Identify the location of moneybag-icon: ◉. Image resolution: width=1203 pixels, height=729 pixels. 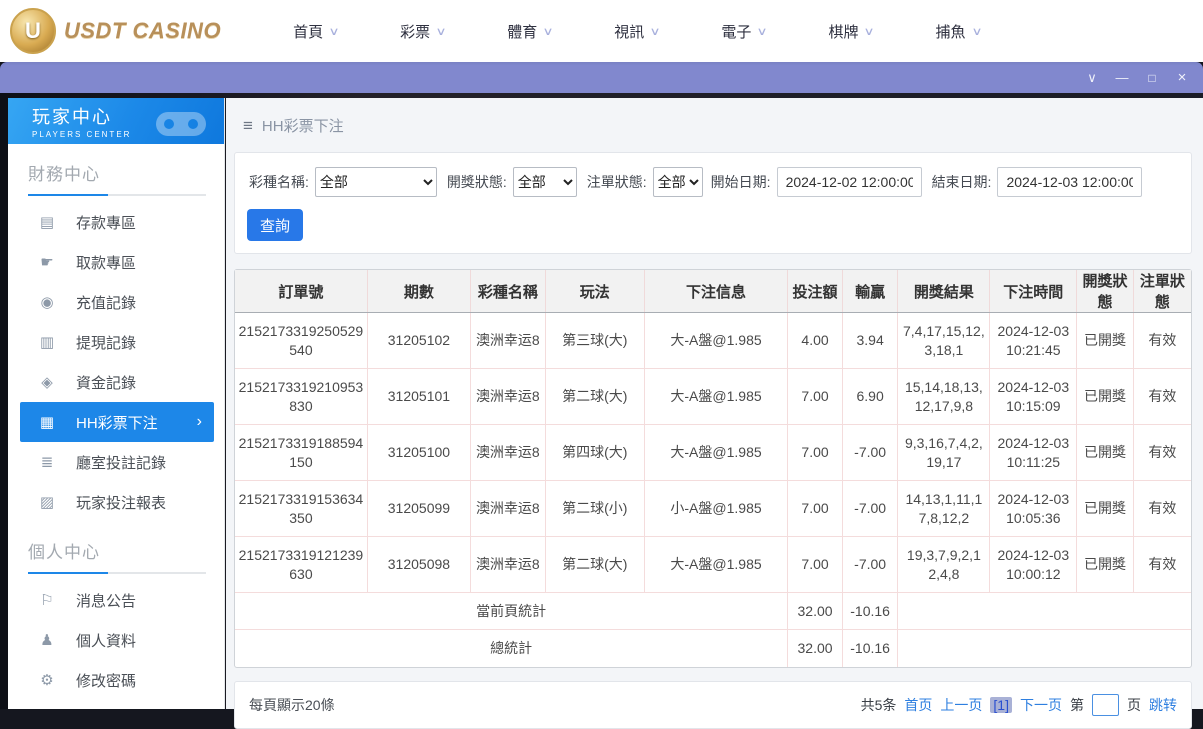
(47, 302).